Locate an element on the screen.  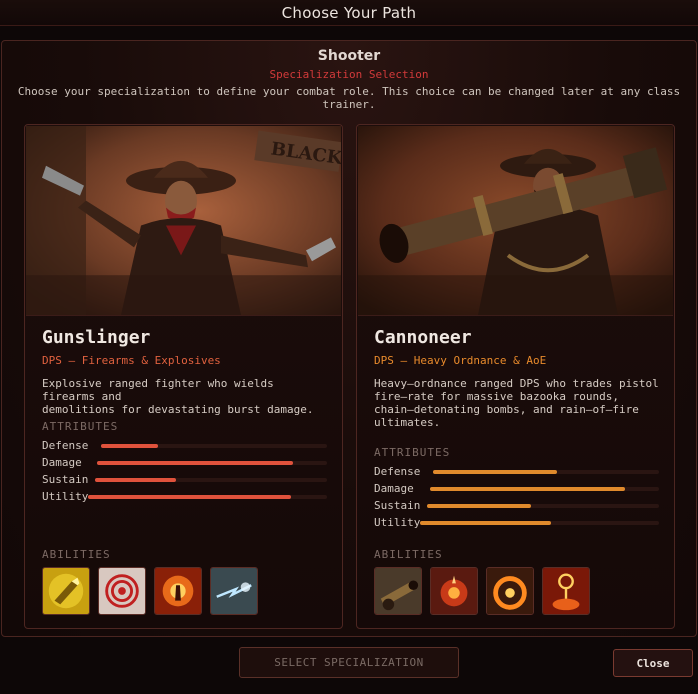
fire-explosion-icon is located at coordinates (178, 591).